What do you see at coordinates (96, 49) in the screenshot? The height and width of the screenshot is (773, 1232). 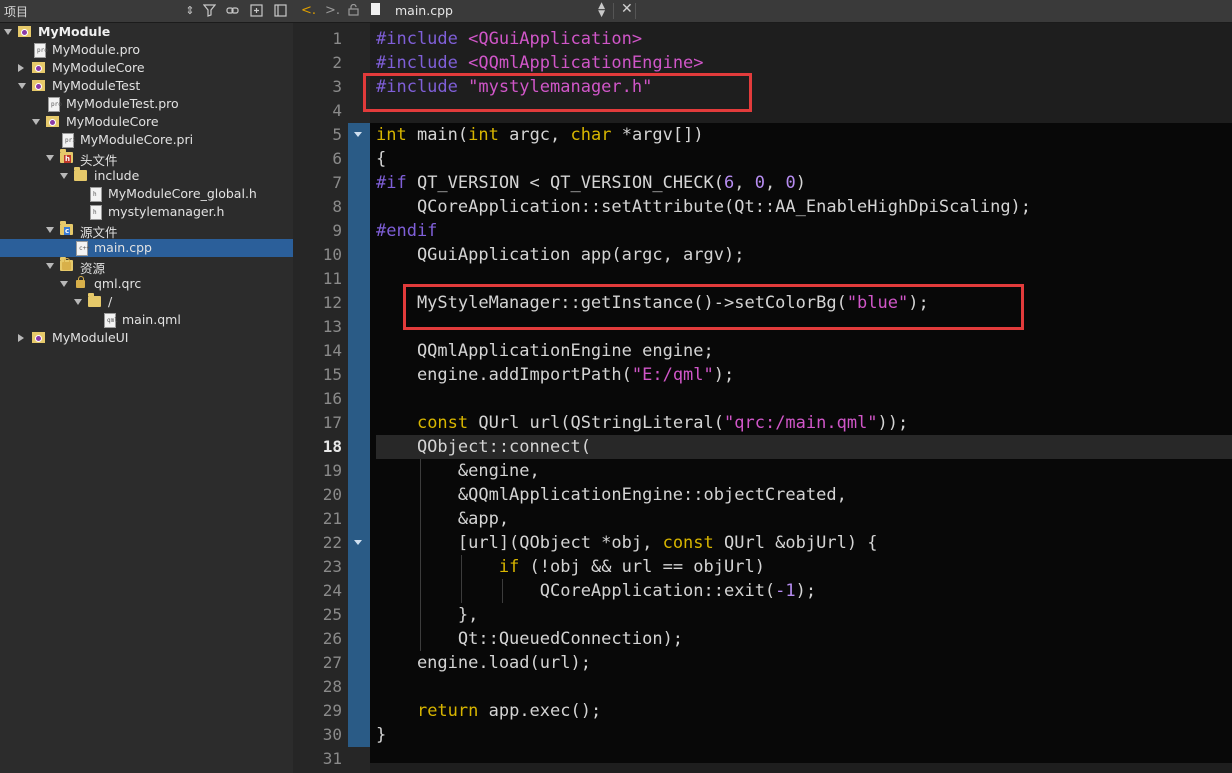 I see `tree-item-label: MyModule.pro` at bounding box center [96, 49].